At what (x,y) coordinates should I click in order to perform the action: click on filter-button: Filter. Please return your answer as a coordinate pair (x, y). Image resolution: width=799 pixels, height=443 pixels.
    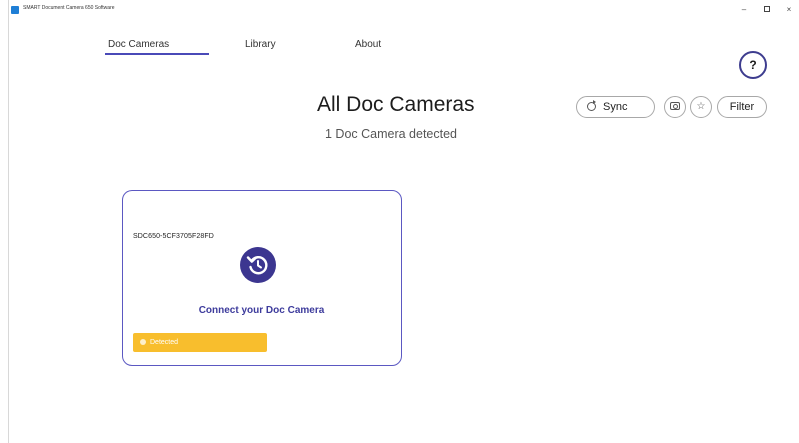
    Looking at the image, I should click on (742, 107).